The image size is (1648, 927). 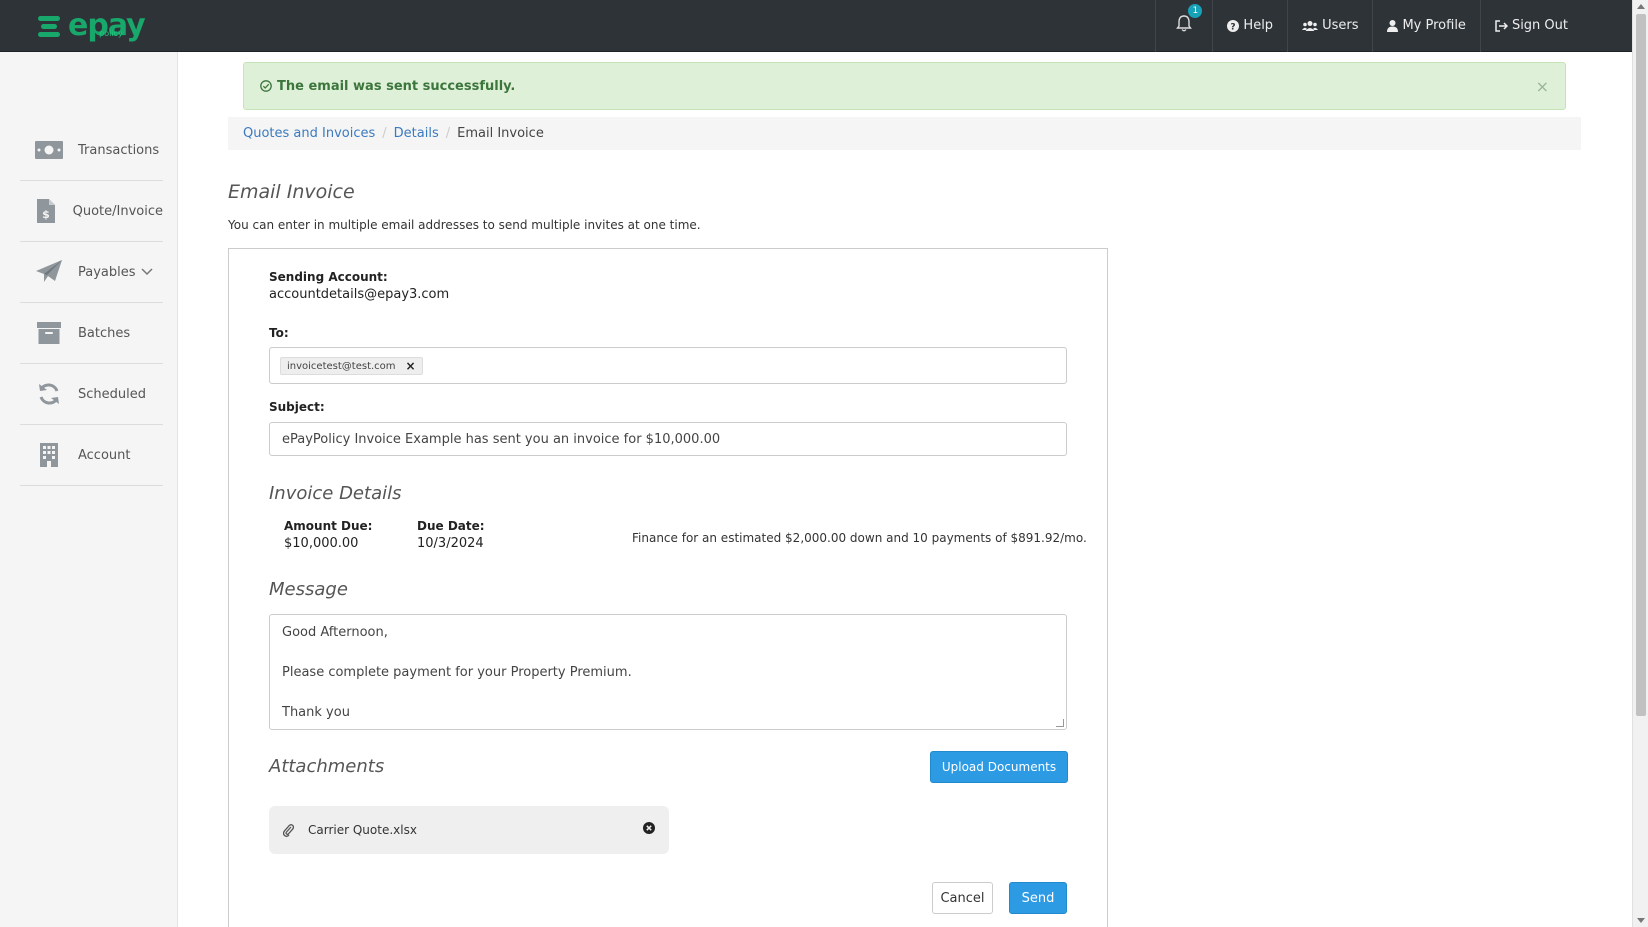 I want to click on file-invoice-dollar-icon: $, so click(x=46, y=211).